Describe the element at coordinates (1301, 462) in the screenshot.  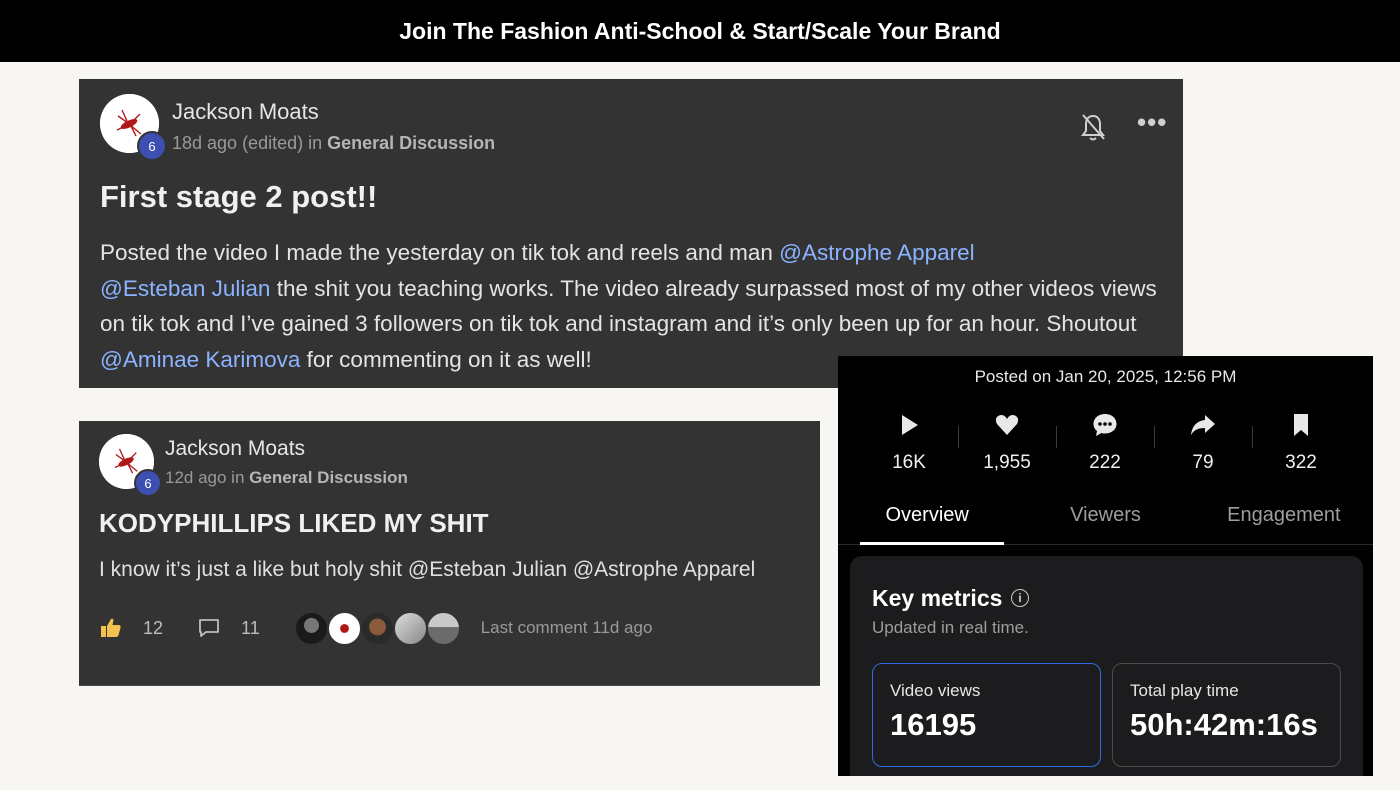
I see `stat-value: 322` at that location.